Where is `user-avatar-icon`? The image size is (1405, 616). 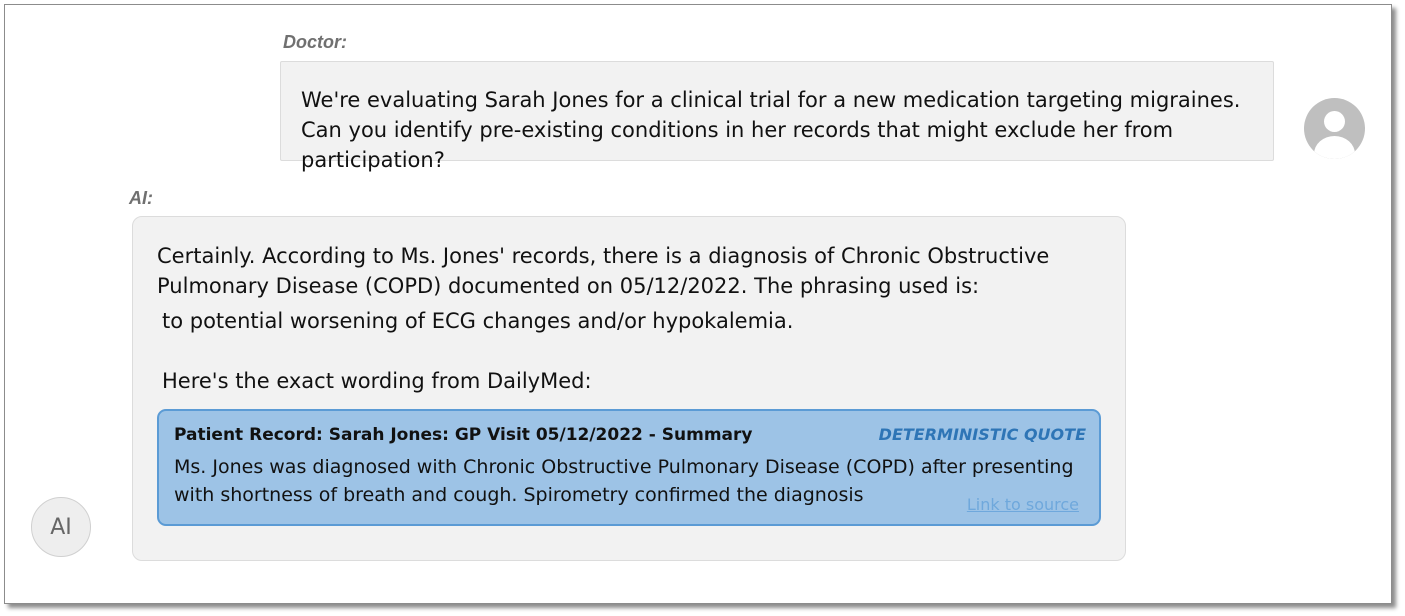
user-avatar-icon is located at coordinates (1334, 128).